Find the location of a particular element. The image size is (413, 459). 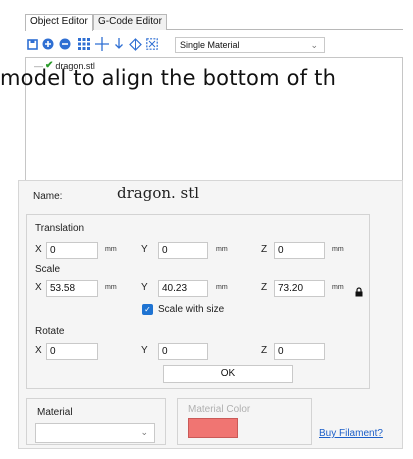

material-mode-select: Single Material ⌄ is located at coordinates (250, 45).